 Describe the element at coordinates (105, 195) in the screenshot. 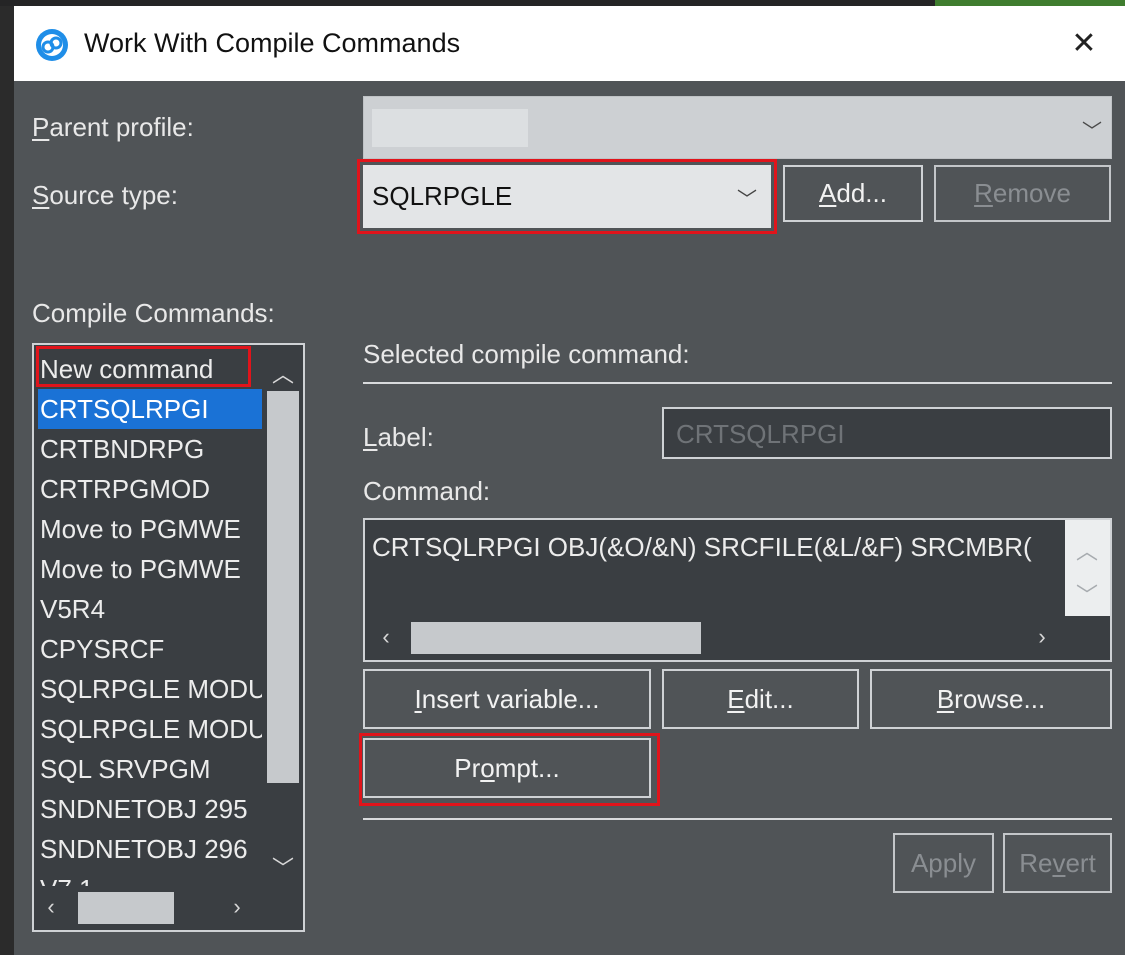

I see `source-type-label: Source type:` at that location.